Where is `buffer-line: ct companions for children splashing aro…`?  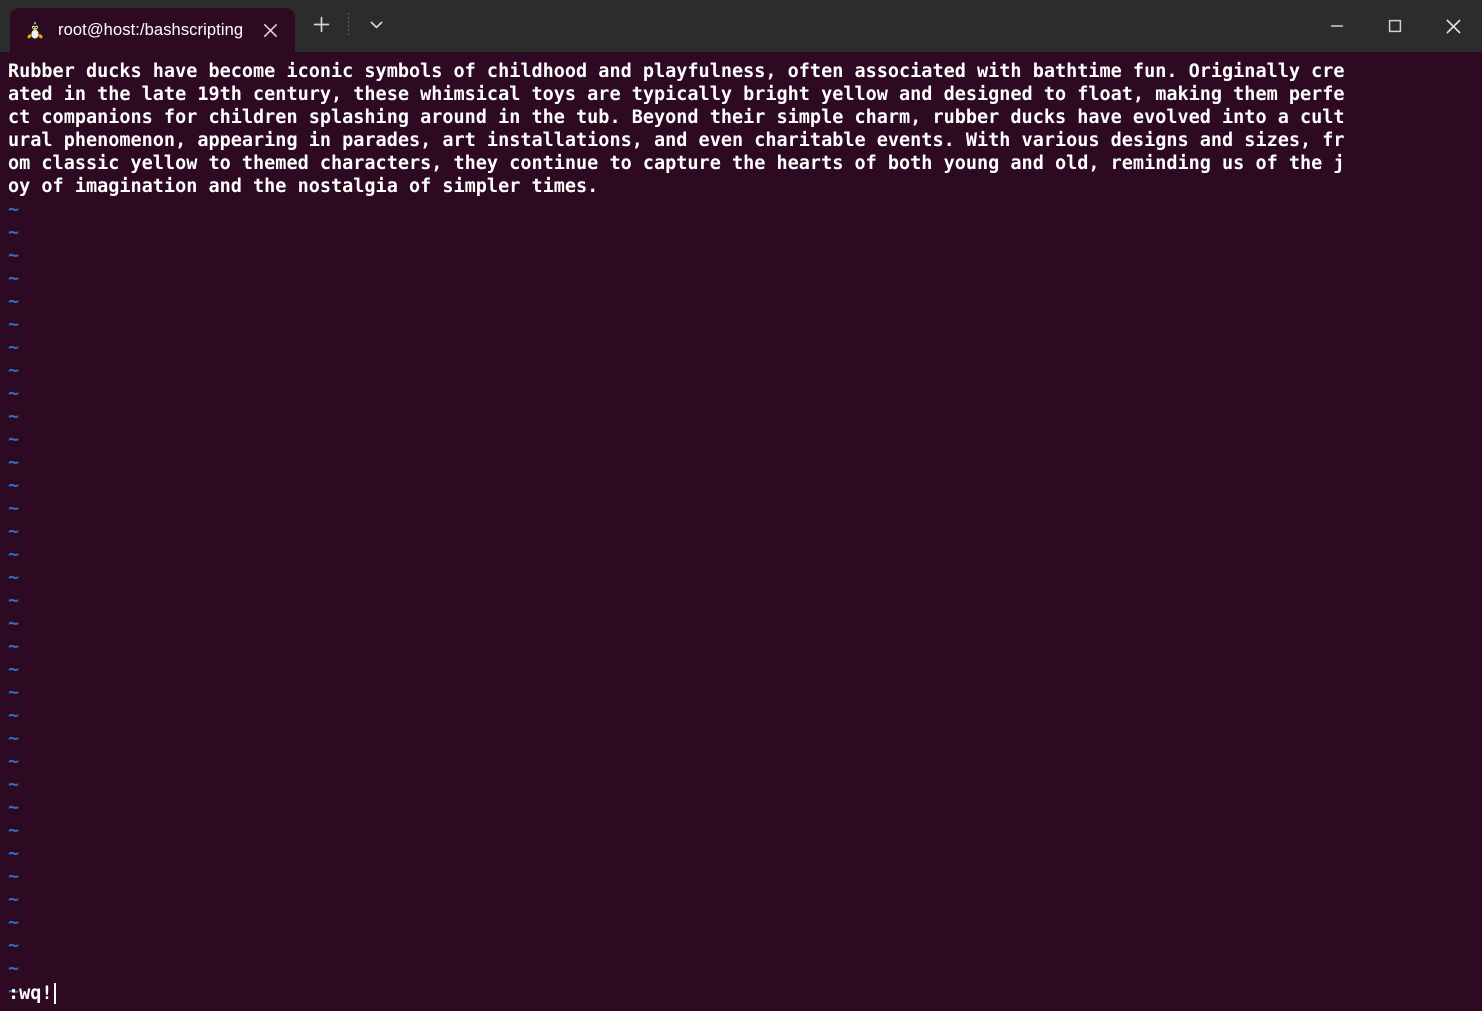 buffer-line: ct companions for children splashing aro… is located at coordinates (676, 117).